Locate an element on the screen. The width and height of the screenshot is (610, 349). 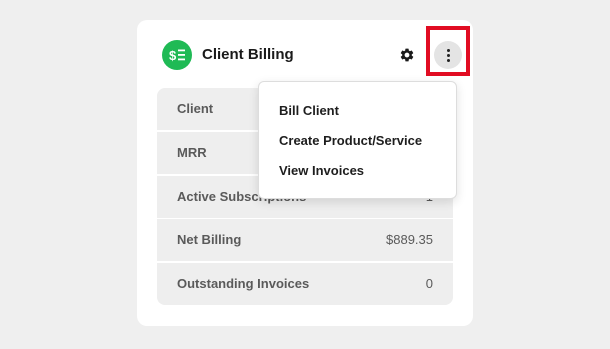
stat-value: $889.35 is located at coordinates (409, 239).